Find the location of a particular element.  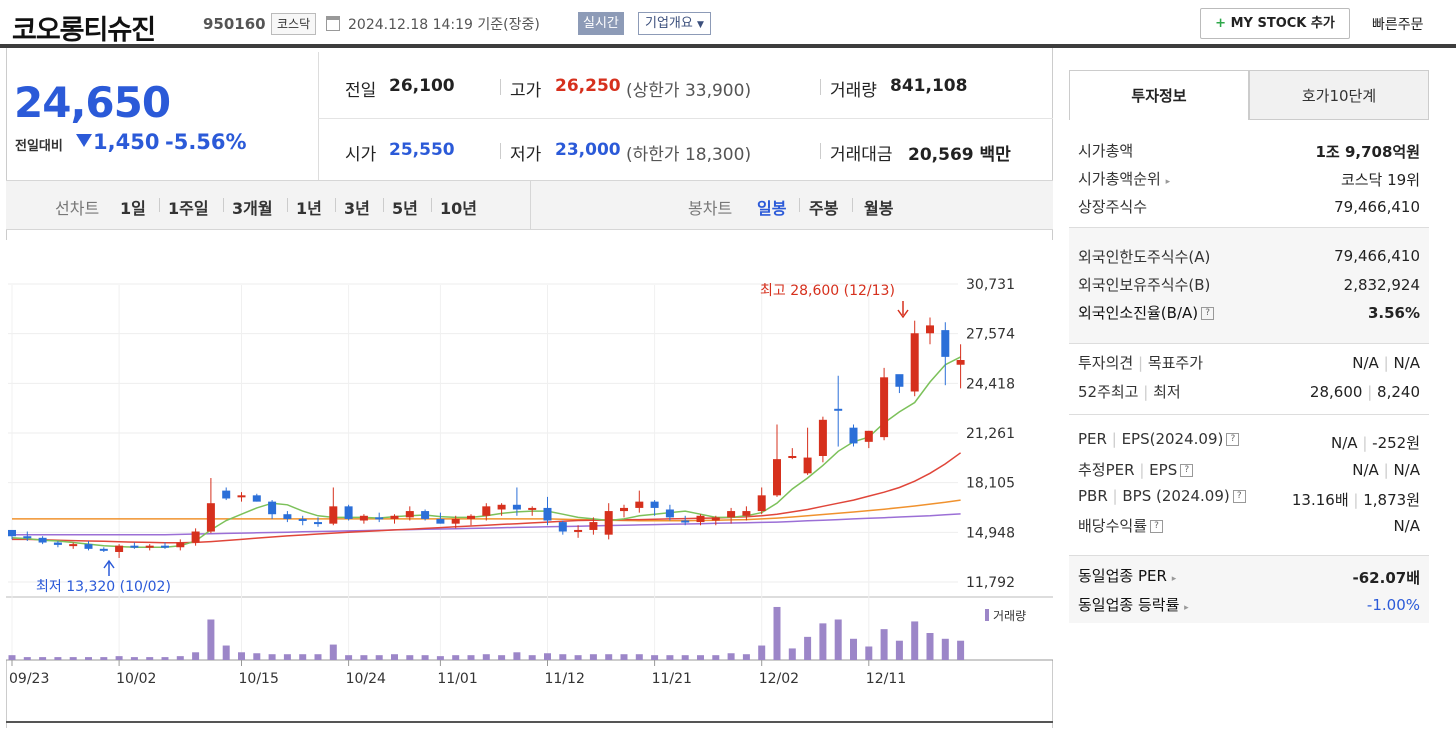

y-tick-label: 18,105 is located at coordinates (990, 484).